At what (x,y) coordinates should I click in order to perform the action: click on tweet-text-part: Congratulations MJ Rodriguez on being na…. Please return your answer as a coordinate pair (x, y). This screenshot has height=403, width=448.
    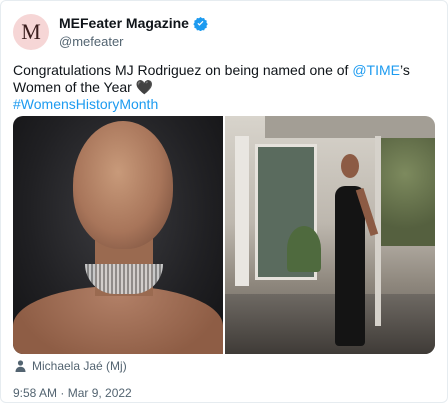
    Looking at the image, I should click on (183, 70).